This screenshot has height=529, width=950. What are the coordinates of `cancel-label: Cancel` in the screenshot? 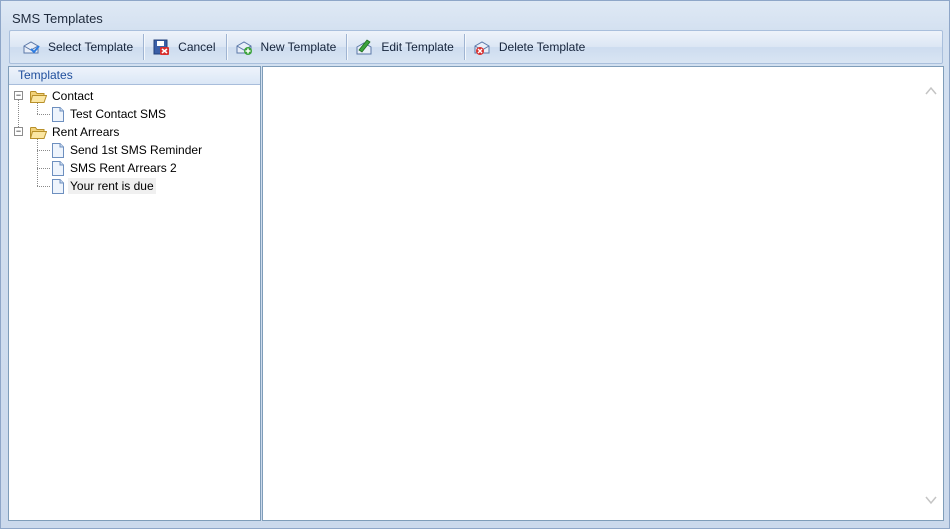 It's located at (197, 47).